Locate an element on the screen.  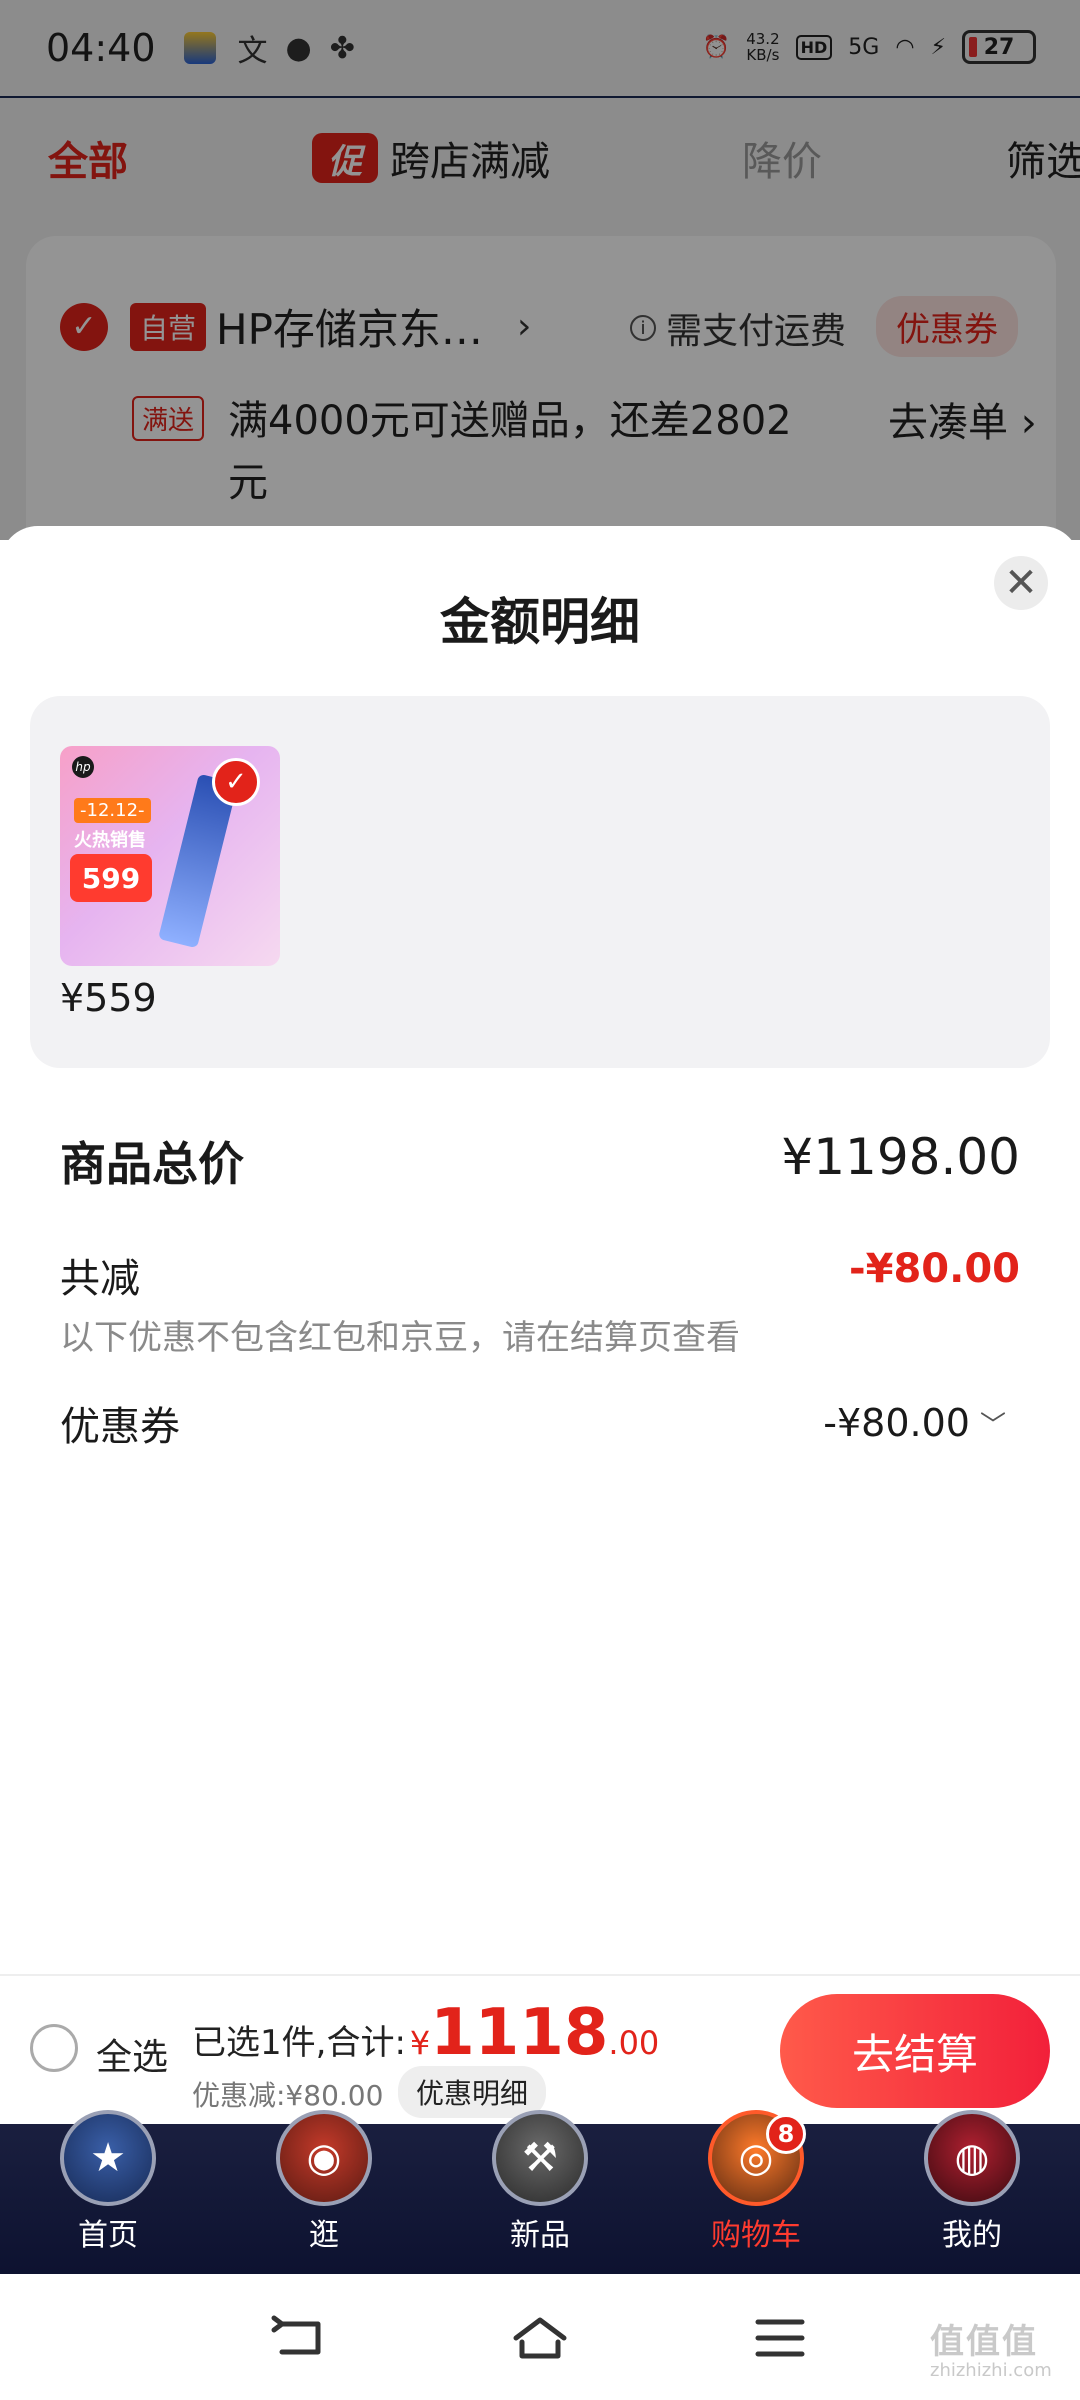
coupon-amount: -¥80.00 is located at coordinates (896, 1423).